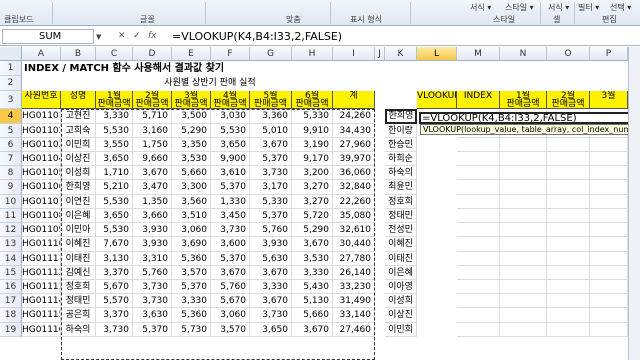  What do you see at coordinates (354, 301) in the screenshot?
I see `table-cell: 31,490` at bounding box center [354, 301].